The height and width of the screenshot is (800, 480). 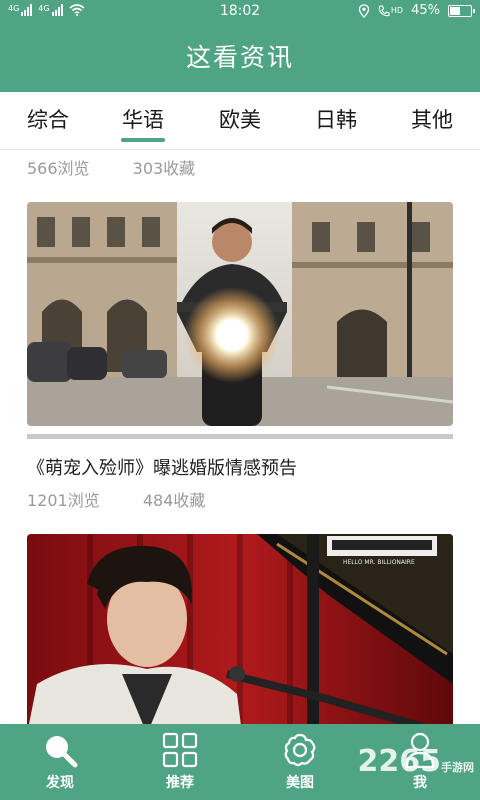 I want to click on volte-label: HD, so click(x=397, y=10).